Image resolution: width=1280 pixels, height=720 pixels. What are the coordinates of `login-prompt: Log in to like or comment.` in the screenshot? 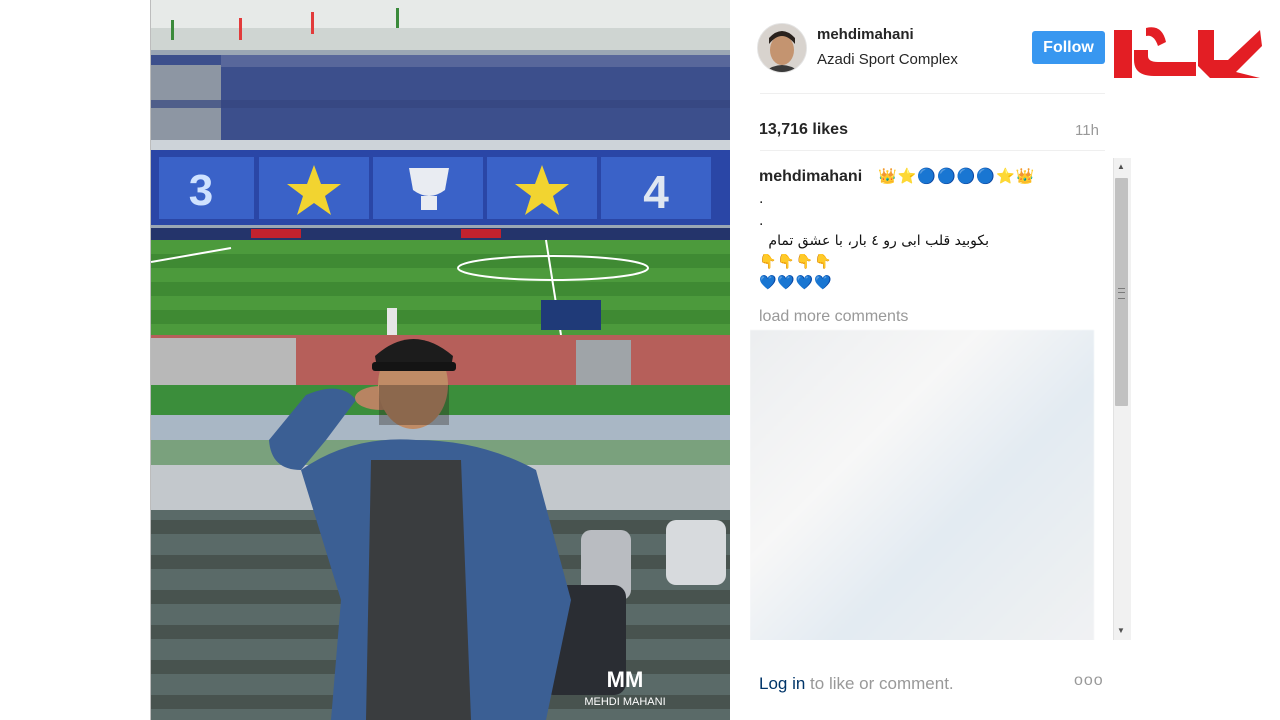 It's located at (856, 684).